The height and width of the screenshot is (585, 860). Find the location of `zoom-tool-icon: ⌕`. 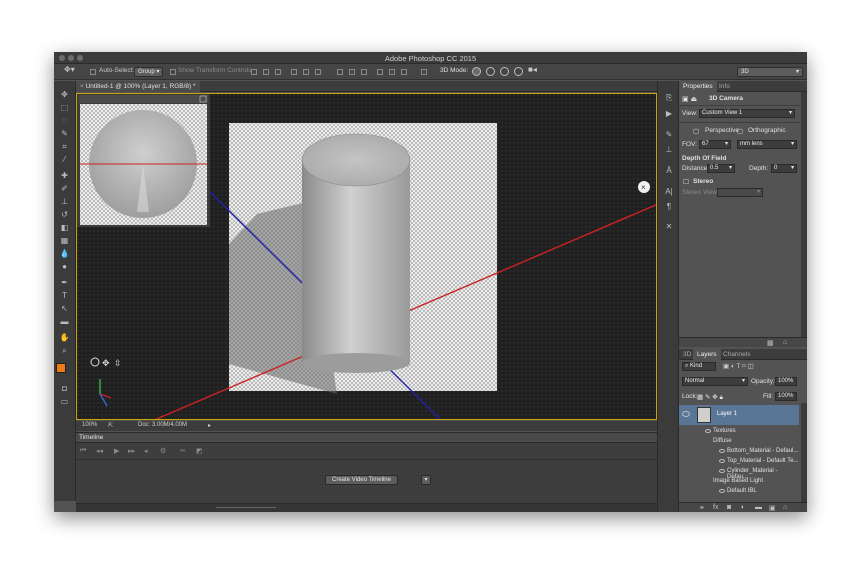

zoom-tool-icon: ⌕ is located at coordinates (64, 350).